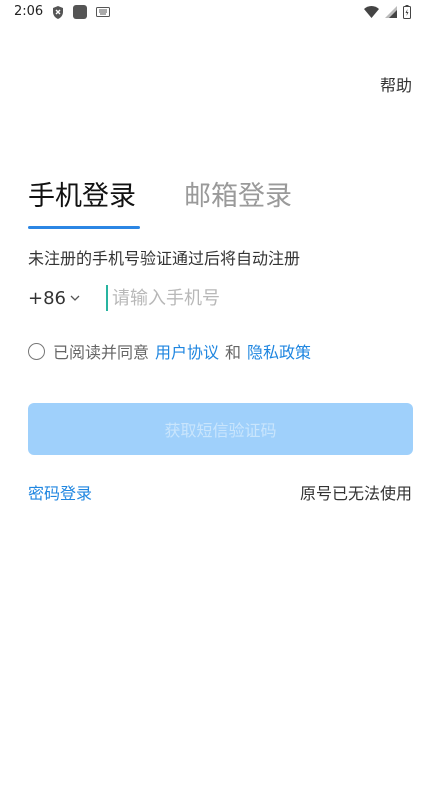 The height and width of the screenshot is (785, 441). I want to click on tab-phone-login: 手机登录, so click(84, 201).